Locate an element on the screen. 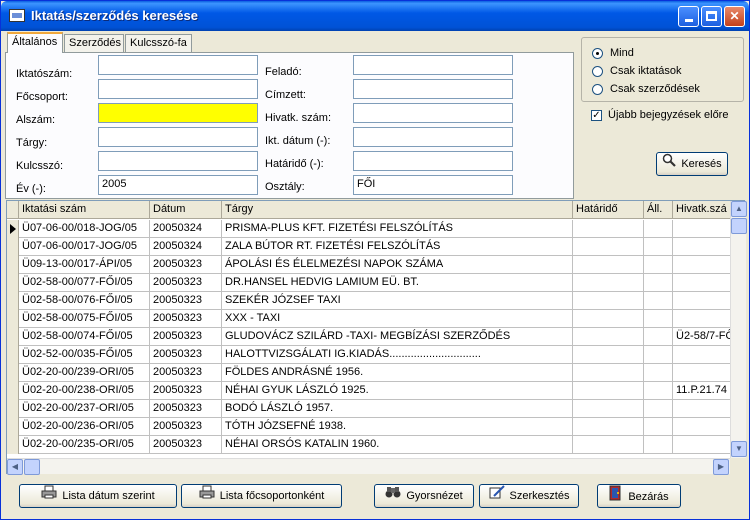 The width and height of the screenshot is (750, 520). search-button: Keresés is located at coordinates (692, 164).